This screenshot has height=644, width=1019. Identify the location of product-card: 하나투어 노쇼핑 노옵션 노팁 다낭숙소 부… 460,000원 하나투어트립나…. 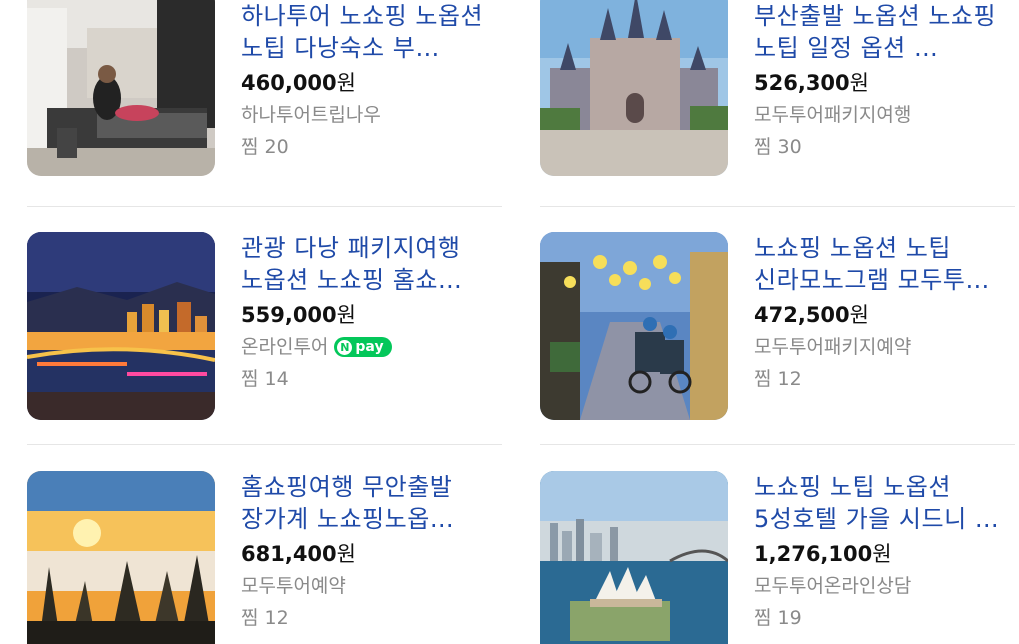
(265, 94).